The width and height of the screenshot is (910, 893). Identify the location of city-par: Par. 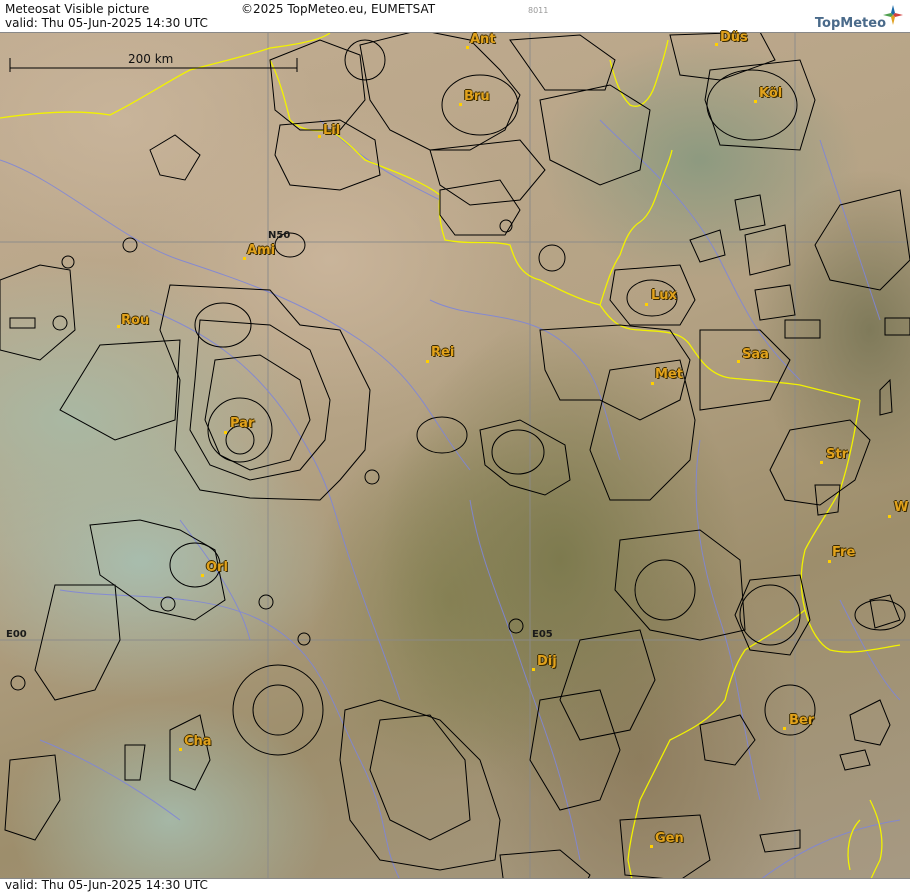
(242, 424).